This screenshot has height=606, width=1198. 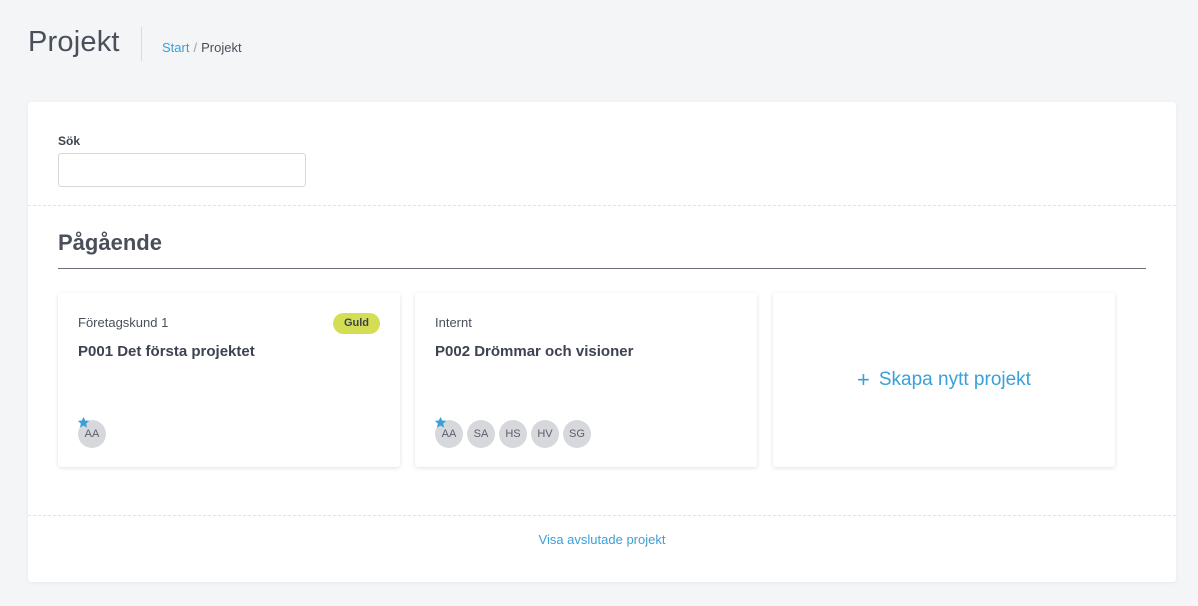 What do you see at coordinates (602, 539) in the screenshot?
I see `show-finished-projects-link: Visa avslutade projekt` at bounding box center [602, 539].